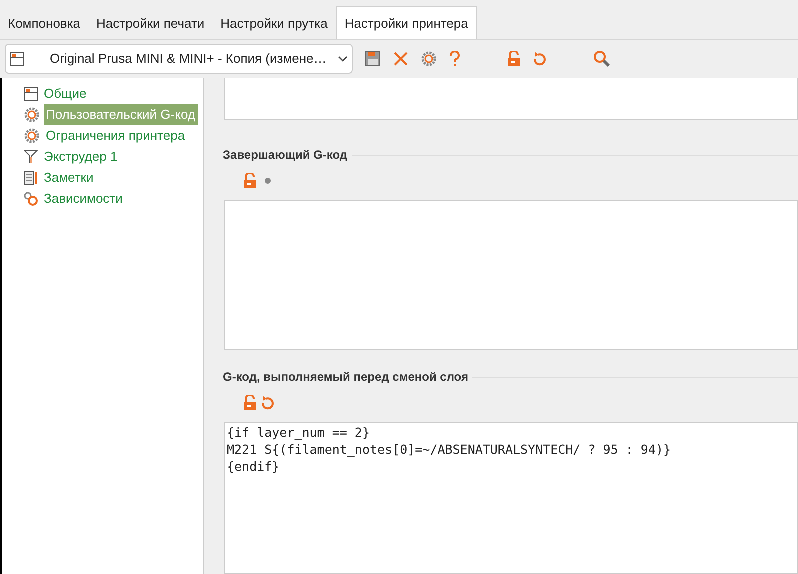 The height and width of the screenshot is (574, 798). What do you see at coordinates (116, 135) in the screenshot?
I see `sidebar-item: Ограничения принтера` at bounding box center [116, 135].